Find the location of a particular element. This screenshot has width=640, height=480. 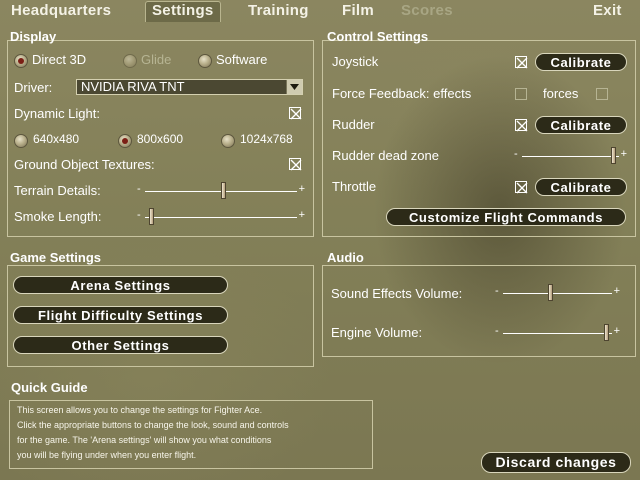

engine-thumb is located at coordinates (606, 332).